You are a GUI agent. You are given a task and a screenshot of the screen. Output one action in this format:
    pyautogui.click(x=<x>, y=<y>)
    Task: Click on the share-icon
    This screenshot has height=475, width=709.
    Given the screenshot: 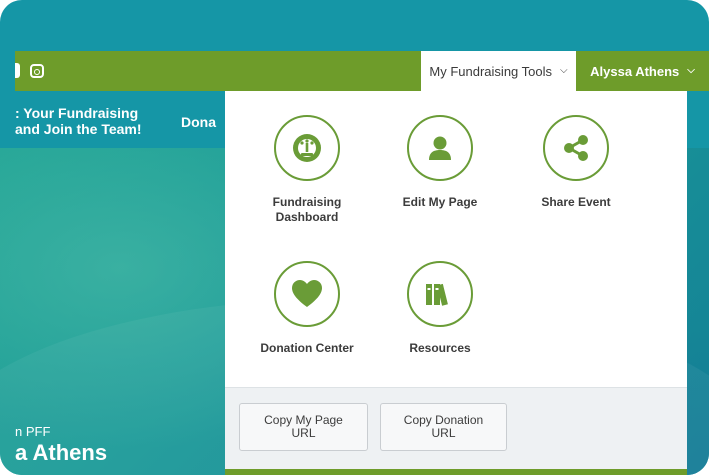 What is the action you would take?
    pyautogui.click(x=576, y=148)
    